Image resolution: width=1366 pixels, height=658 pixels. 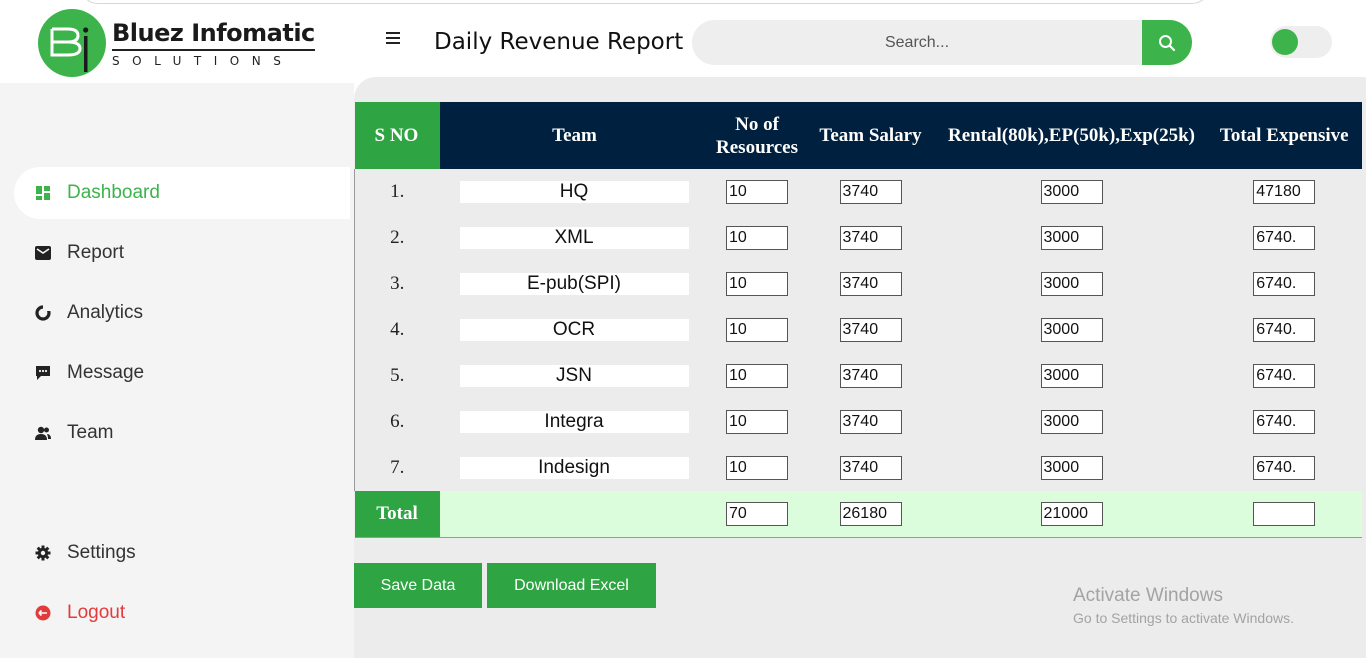 I want to click on users-icon, so click(x=43, y=433).